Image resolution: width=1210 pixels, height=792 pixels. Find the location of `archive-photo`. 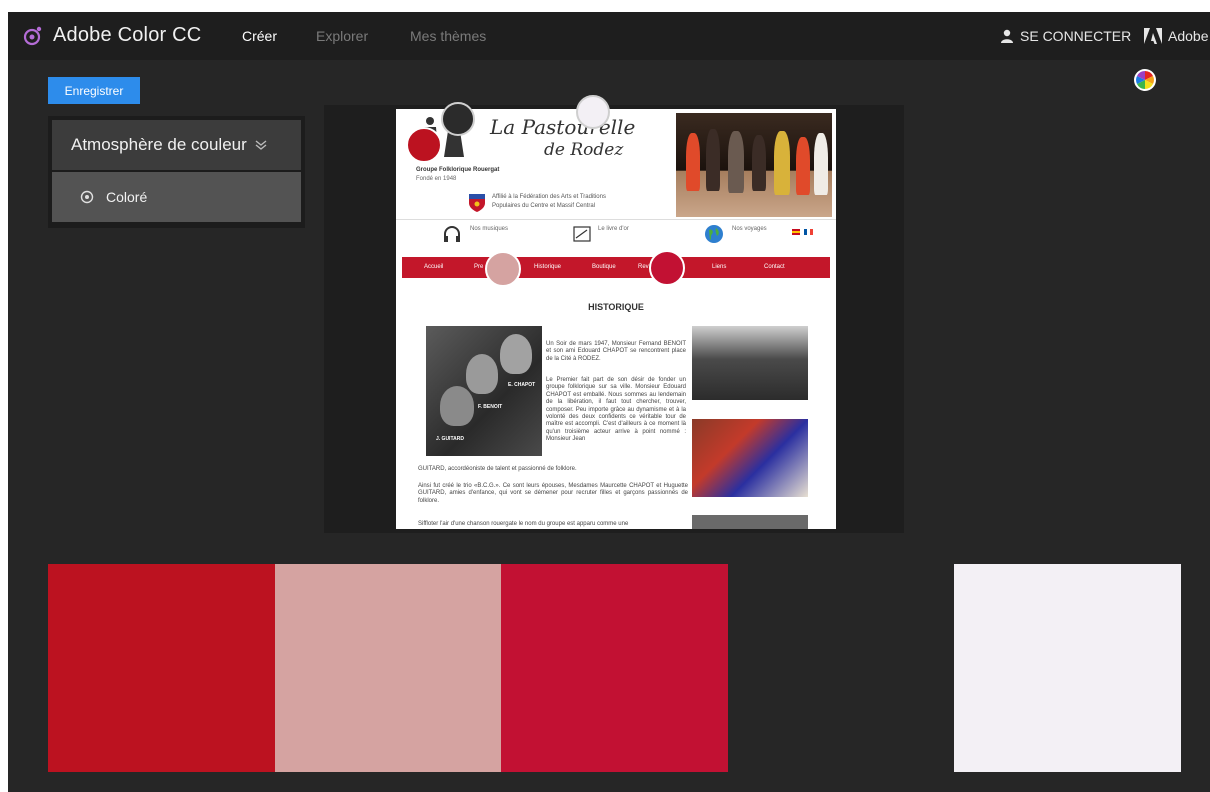

archive-photo is located at coordinates (750, 522).